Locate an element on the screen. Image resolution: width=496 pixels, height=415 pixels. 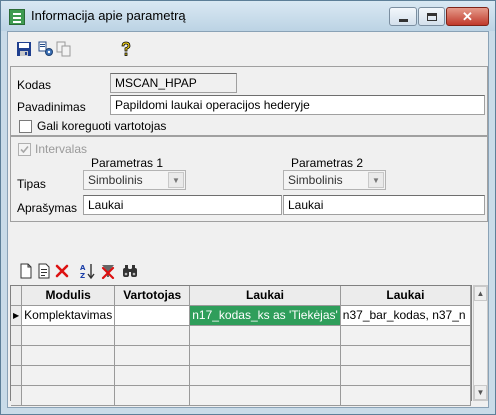
table-cell-selected: n17_kodas_ks as 'Tiekėjas' is located at coordinates (265, 315).